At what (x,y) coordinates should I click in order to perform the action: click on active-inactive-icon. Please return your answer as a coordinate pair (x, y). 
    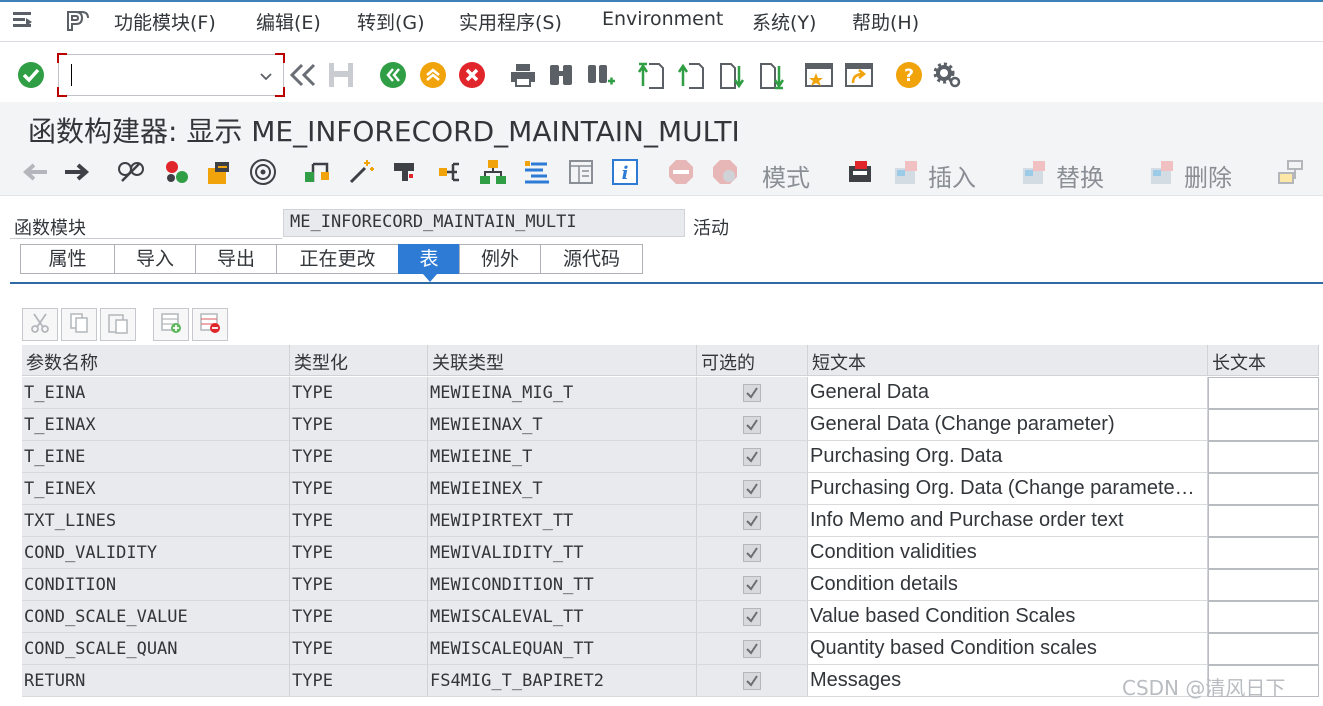
    Looking at the image, I should click on (177, 172).